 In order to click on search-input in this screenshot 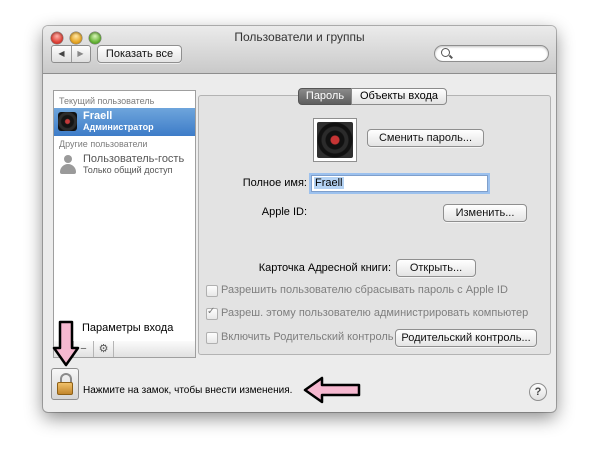, I will do `click(491, 53)`.